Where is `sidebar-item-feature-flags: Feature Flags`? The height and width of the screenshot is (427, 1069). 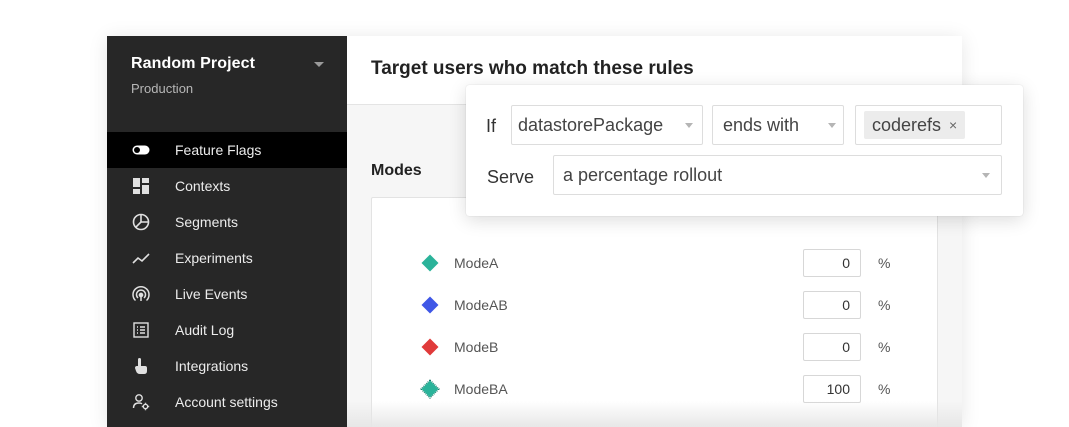
sidebar-item-feature-flags: Feature Flags is located at coordinates (227, 150).